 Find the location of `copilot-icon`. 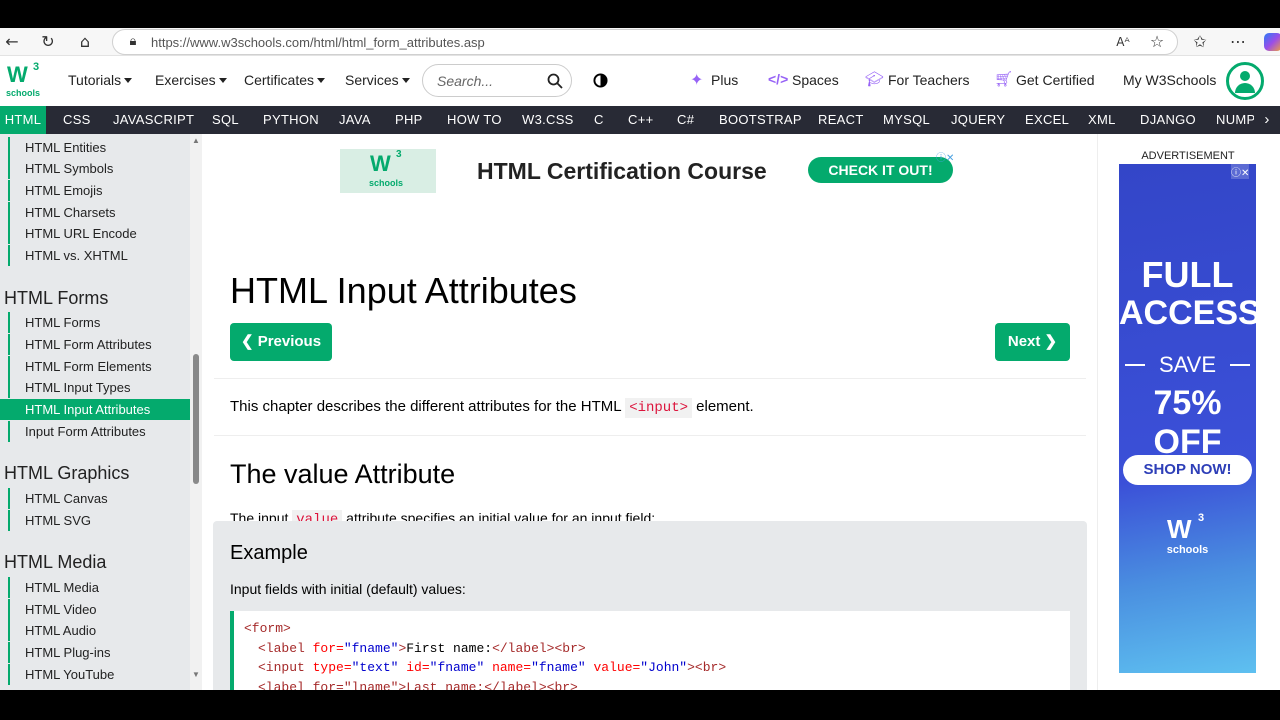

copilot-icon is located at coordinates (1272, 42).